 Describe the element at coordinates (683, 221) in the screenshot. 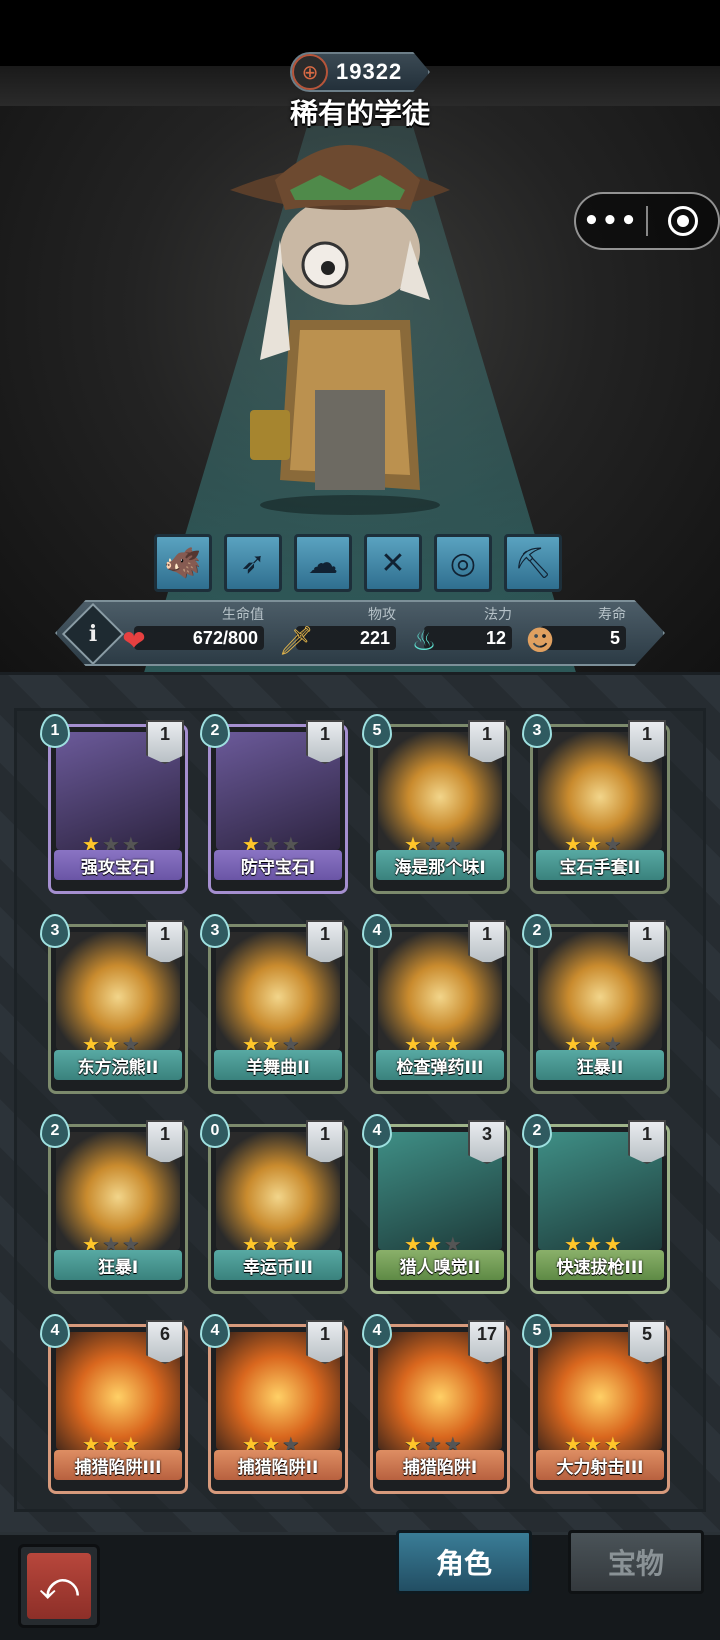

I see `record-icon` at that location.